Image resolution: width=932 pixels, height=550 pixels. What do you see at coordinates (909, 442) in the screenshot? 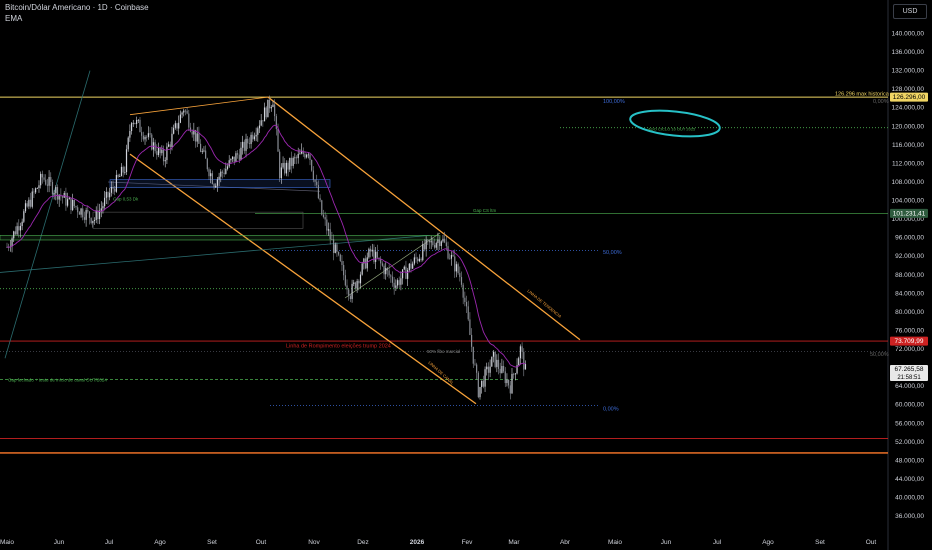
I see `y-tick-label: 52.000,00` at bounding box center [909, 442].